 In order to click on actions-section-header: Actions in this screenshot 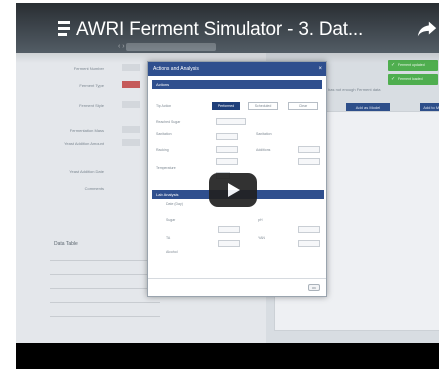, I will do `click(237, 84)`.